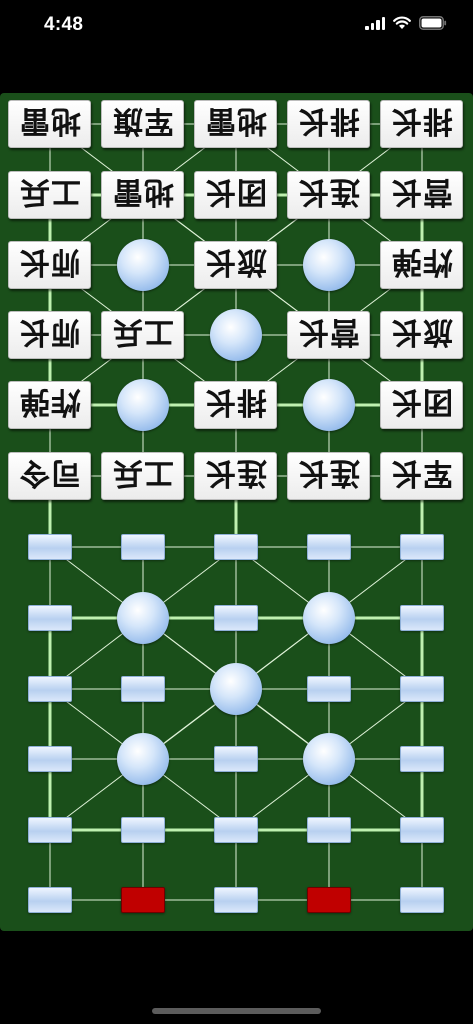 This screenshot has height=1024, width=473. I want to click on status-bar: 4:48, so click(236, 27).